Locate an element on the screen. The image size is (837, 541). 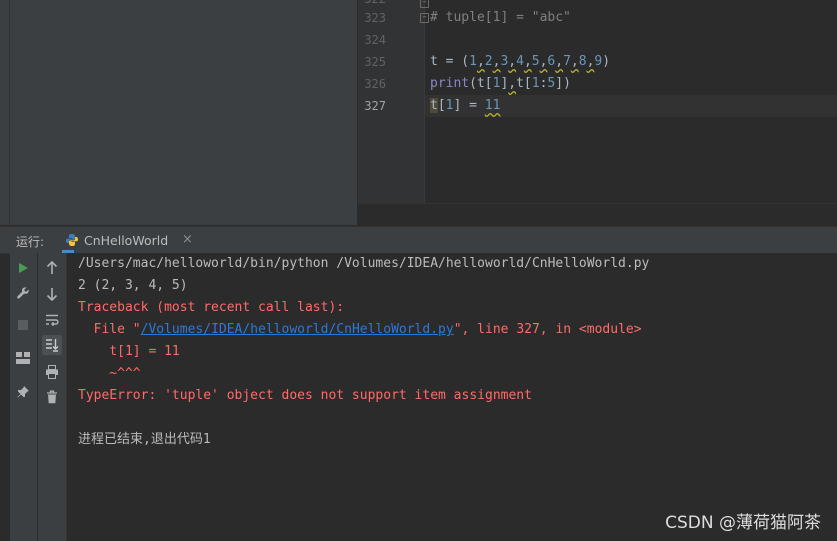
traceback-prefix: File " is located at coordinates (109, 329).